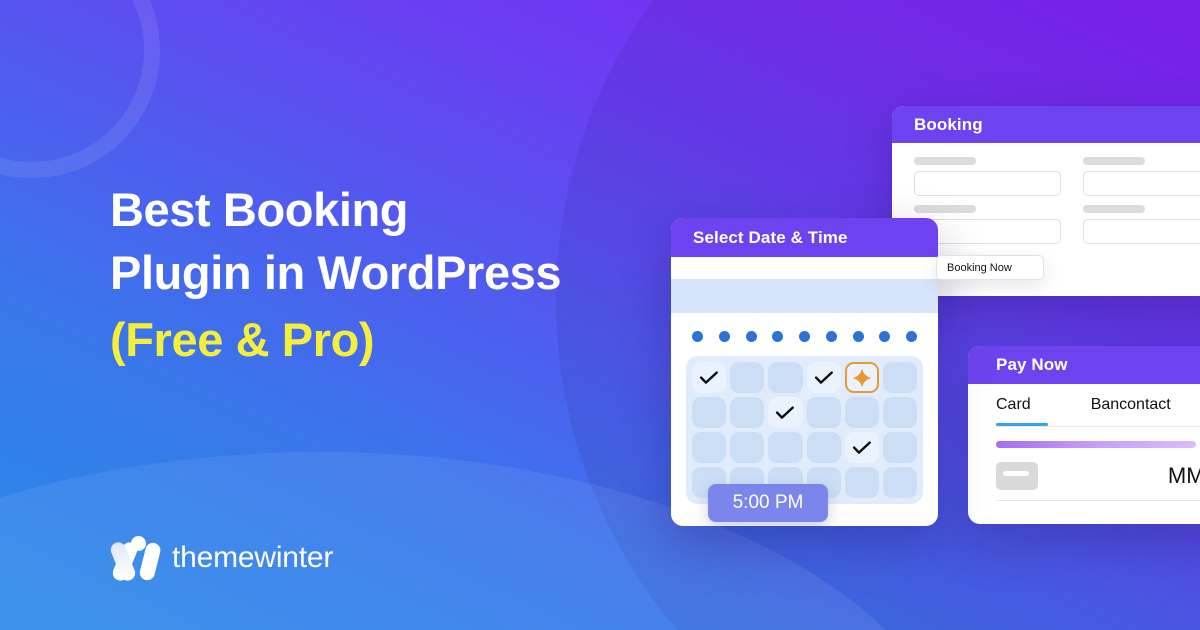  I want to click on headline-line-3: (Free & Pro), so click(242, 339).